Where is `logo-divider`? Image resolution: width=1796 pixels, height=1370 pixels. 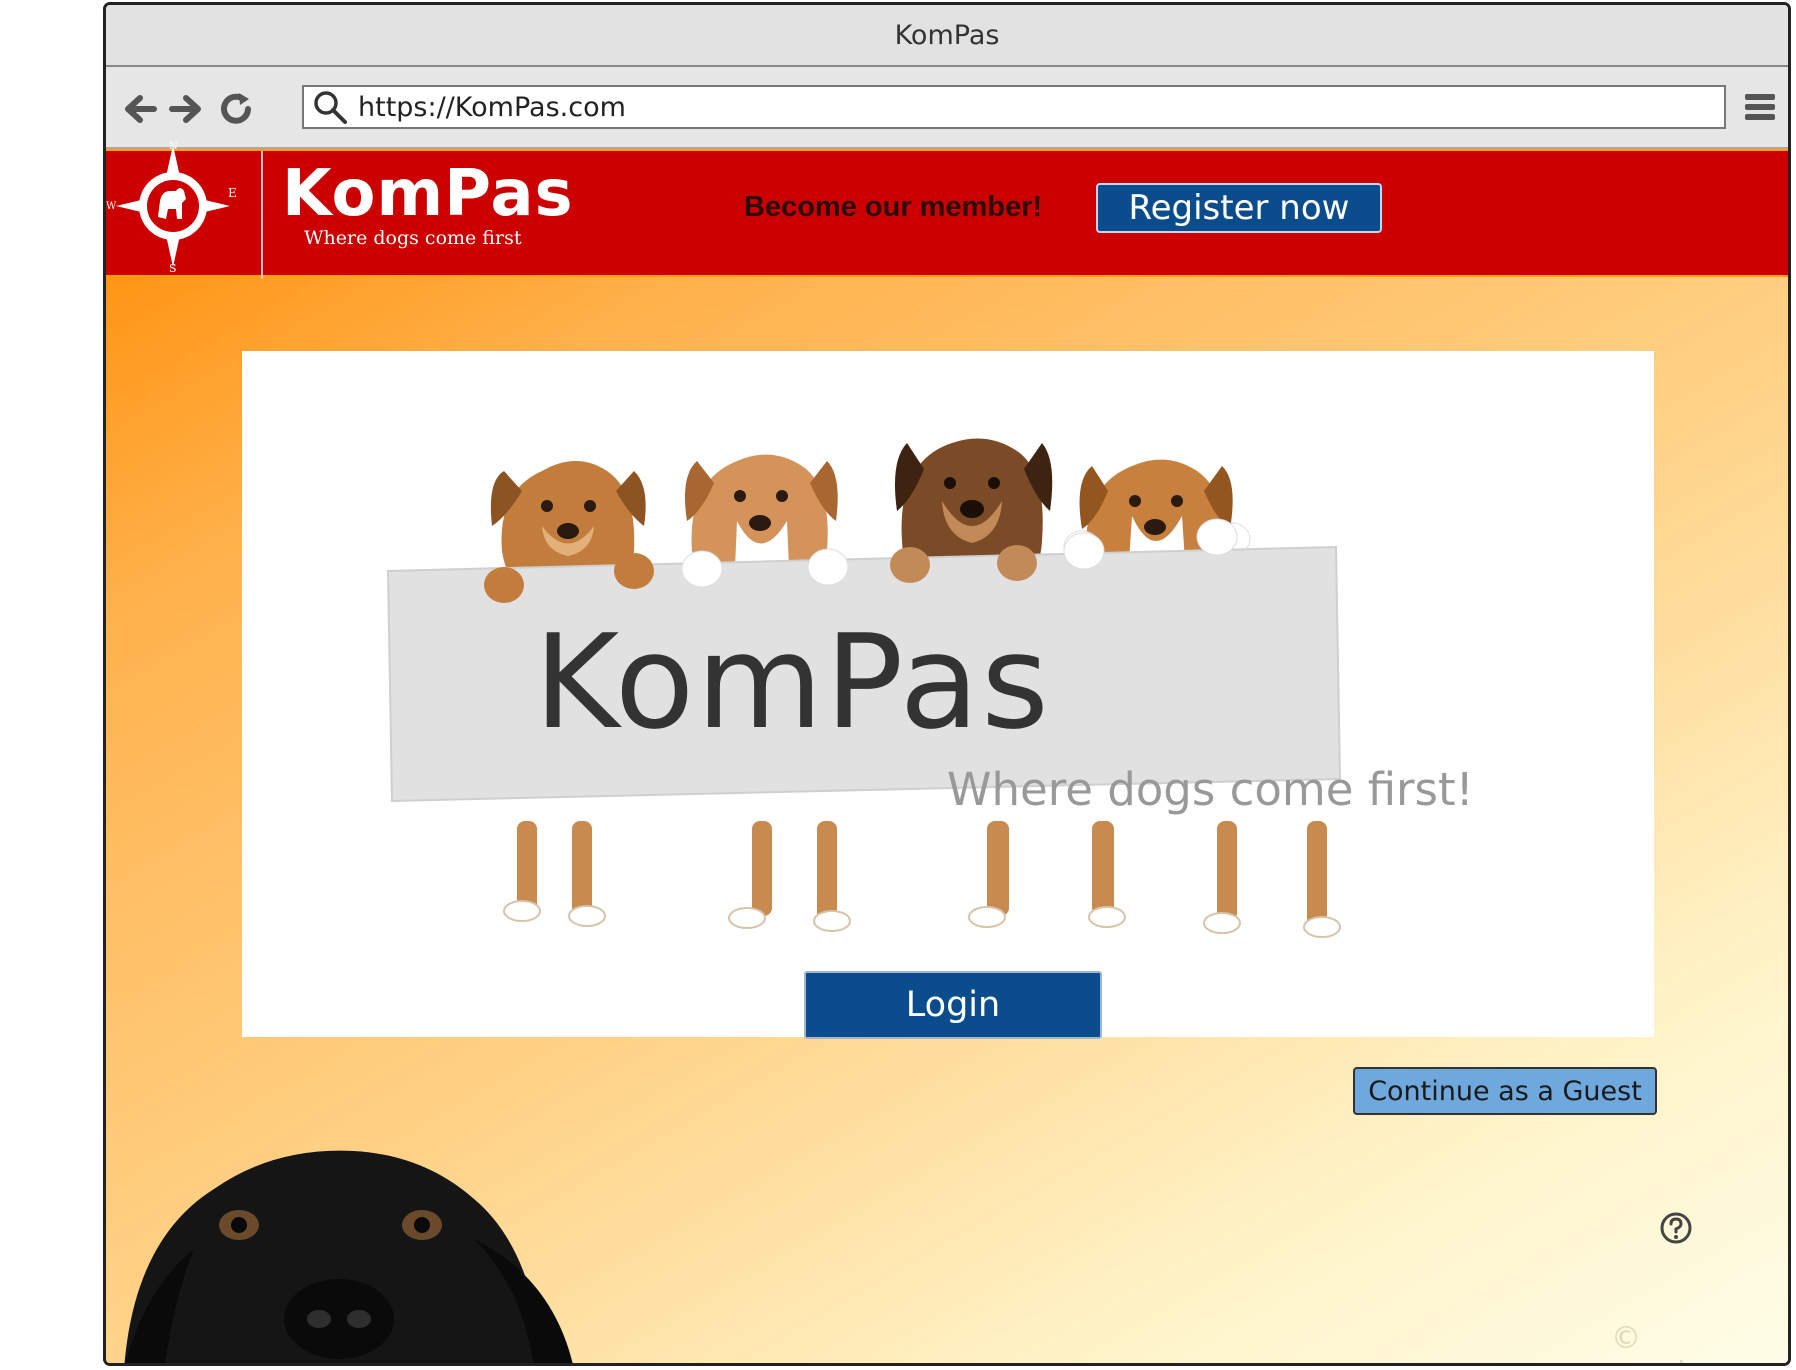
logo-divider is located at coordinates (262, 215).